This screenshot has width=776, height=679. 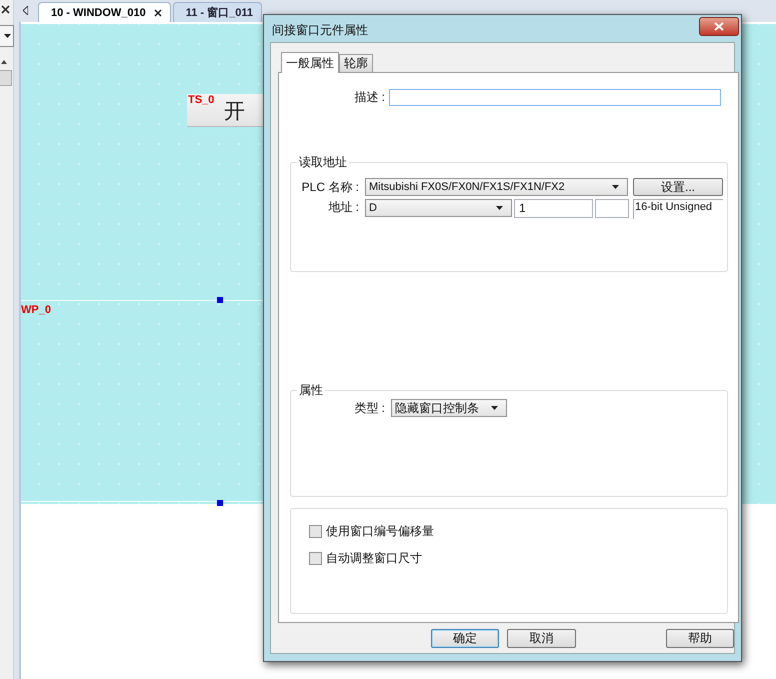 I want to click on scroll-up-icon, so click(x=4, y=62).